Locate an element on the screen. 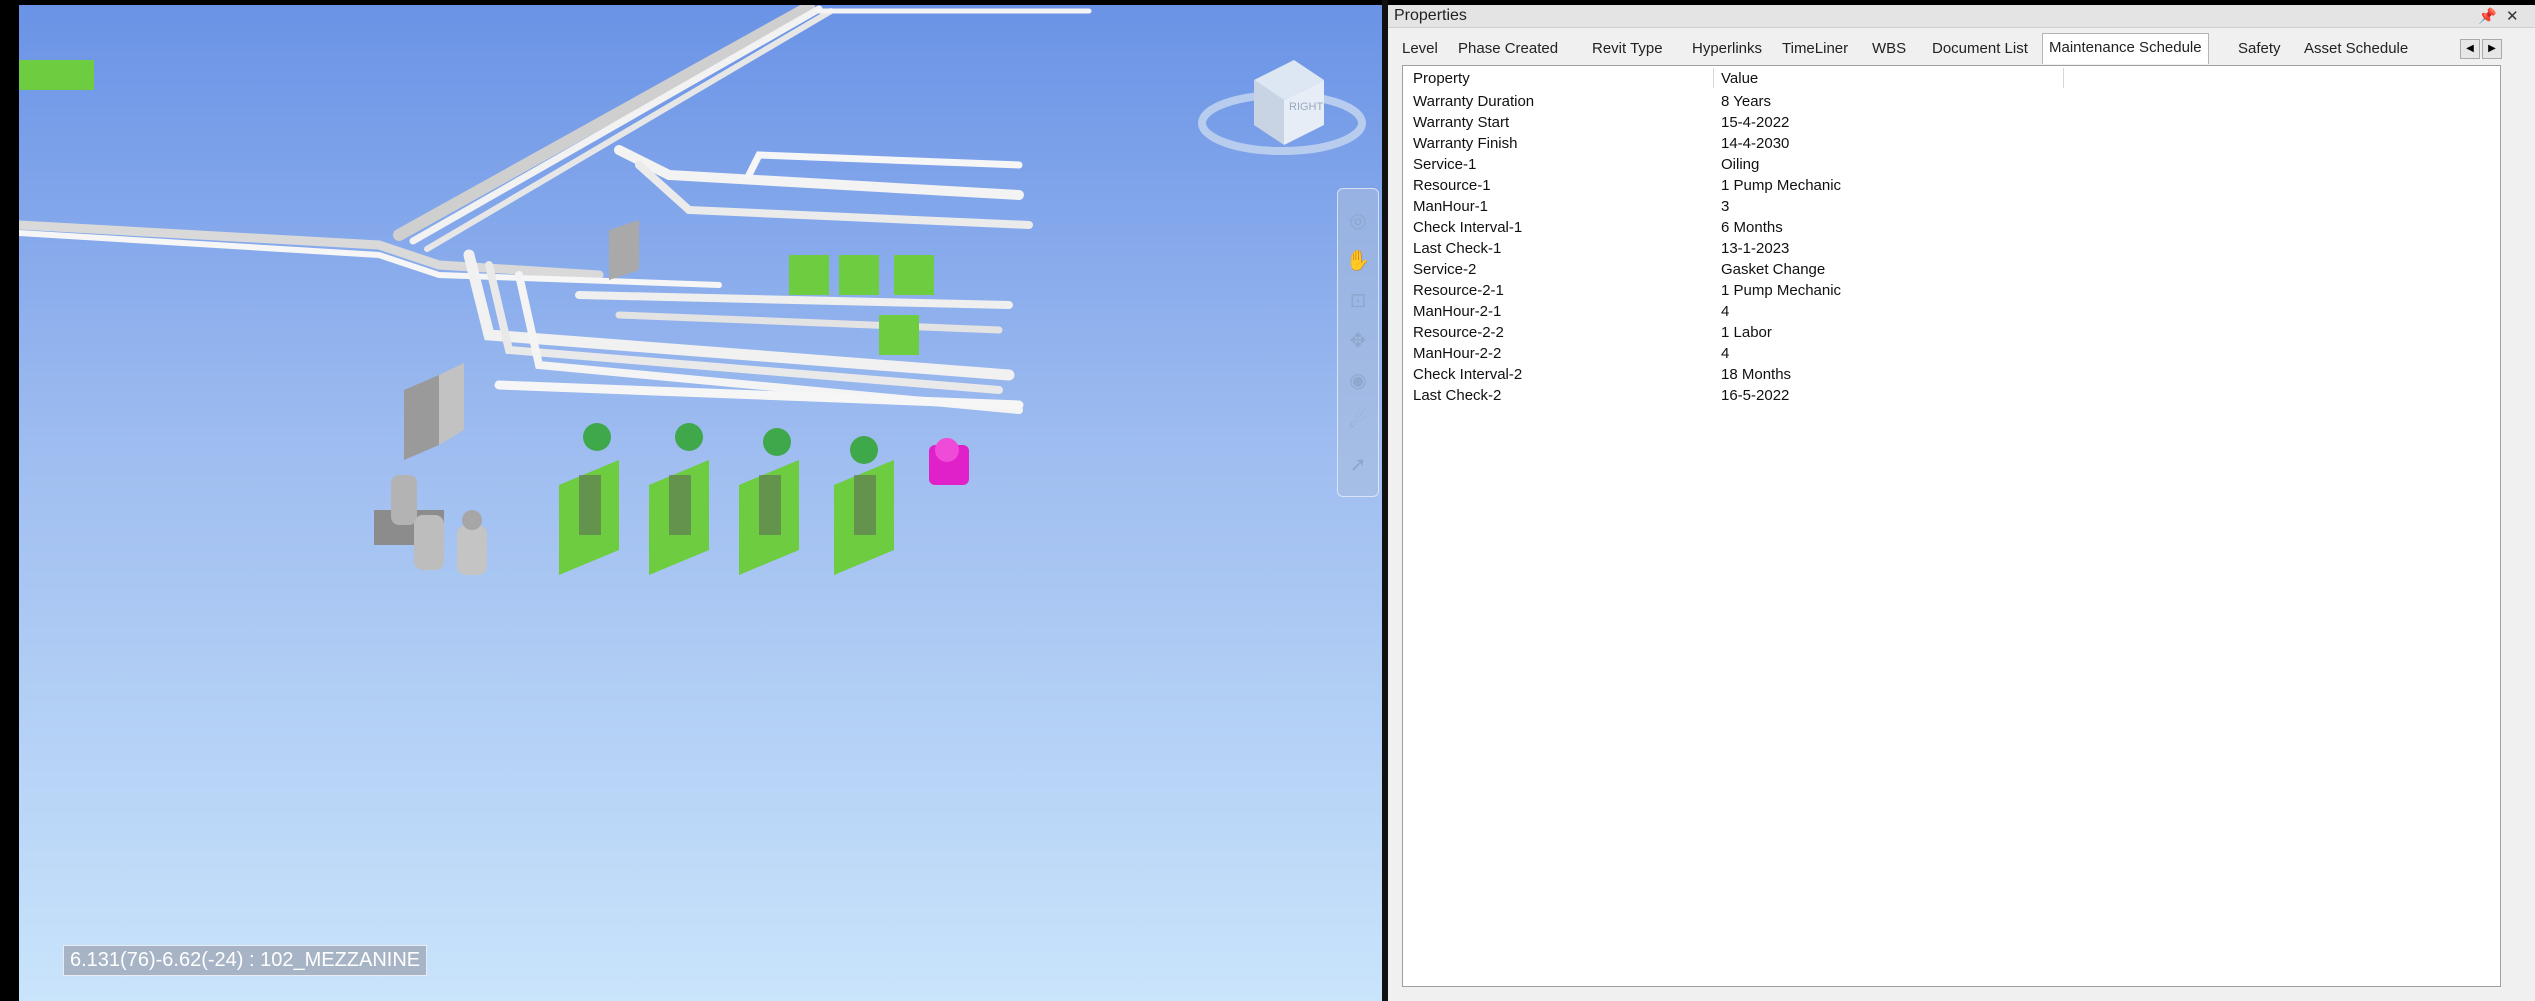  table-row: Service-2 Gasket Change is located at coordinates (1951, 269).